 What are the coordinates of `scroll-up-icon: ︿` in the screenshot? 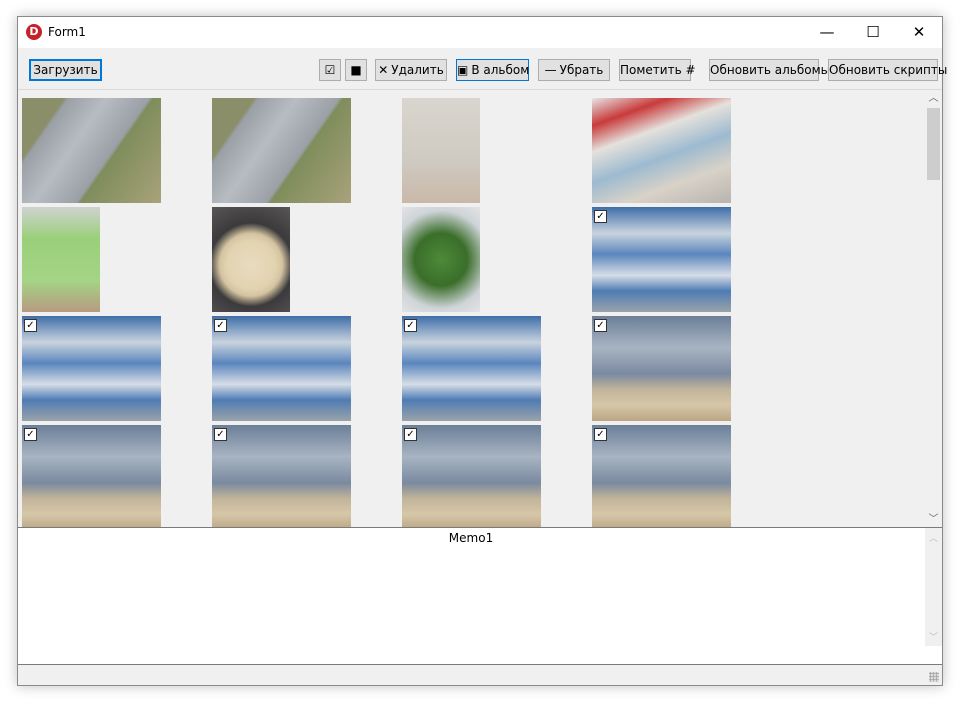 It's located at (933, 98).